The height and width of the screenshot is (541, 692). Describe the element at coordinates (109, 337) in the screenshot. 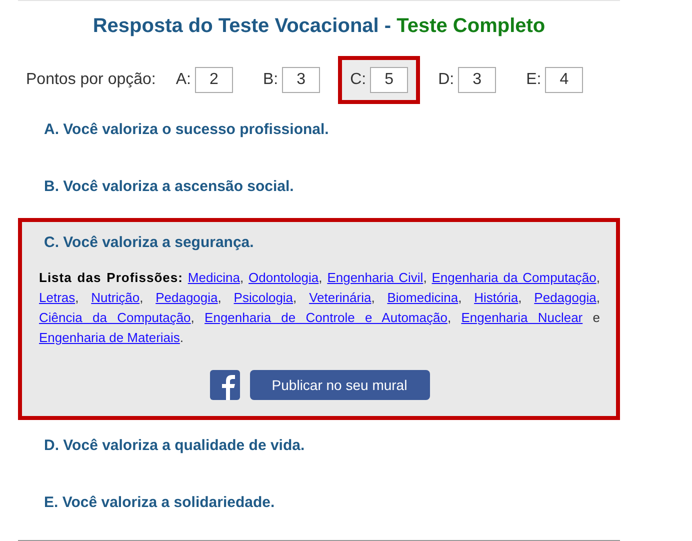

I see `profession-link: Engenharia de Materiais` at that location.